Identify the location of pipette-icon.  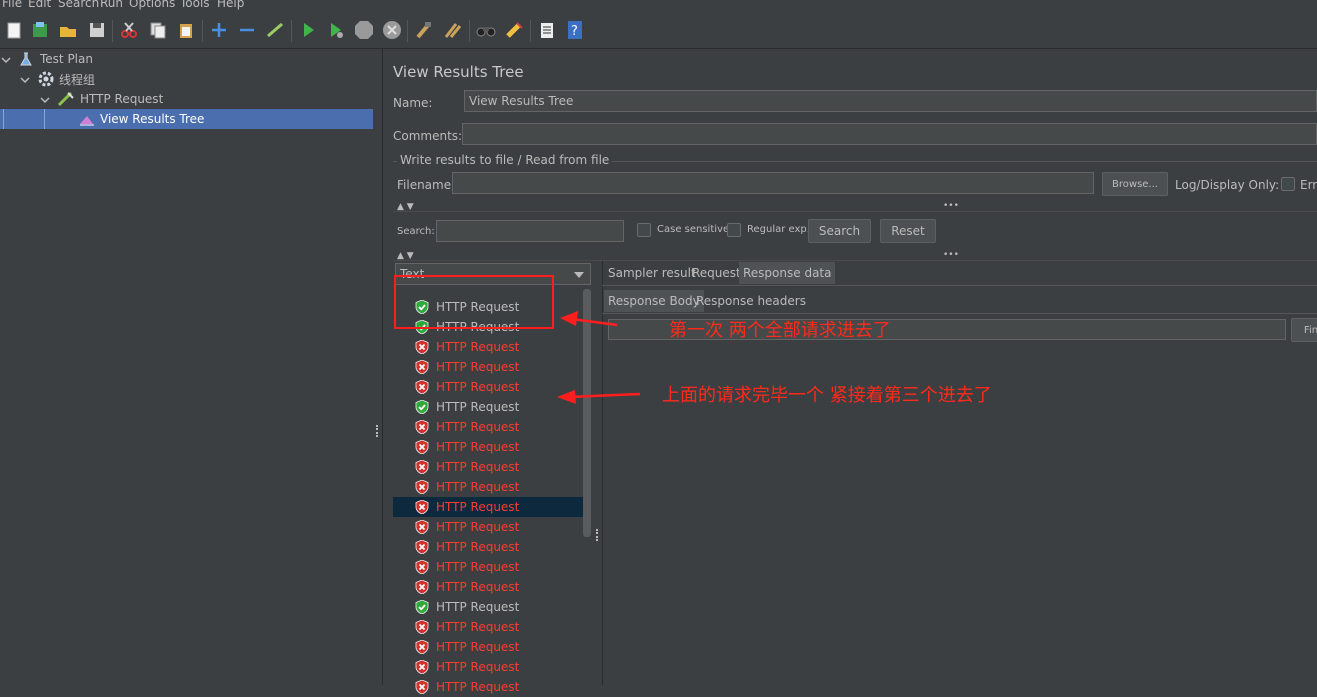
(65, 99).